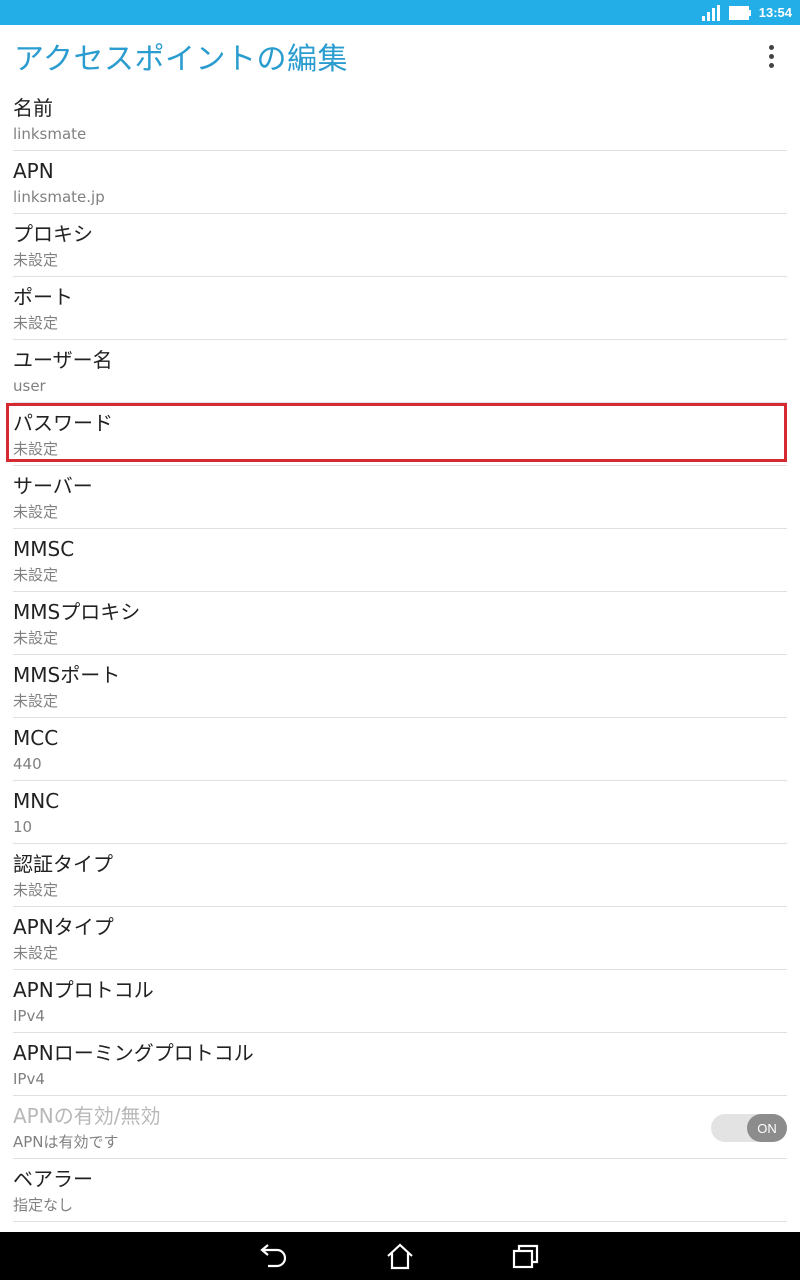 This screenshot has height=1280, width=800. Describe the element at coordinates (63, 927) in the screenshot. I see `setting-label: APNタイプ` at that location.